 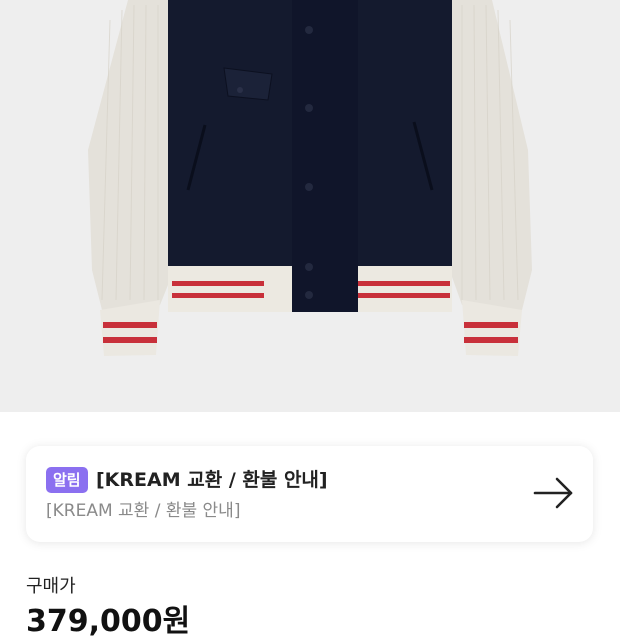 I want to click on price-label: 구매가, so click(x=51, y=586).